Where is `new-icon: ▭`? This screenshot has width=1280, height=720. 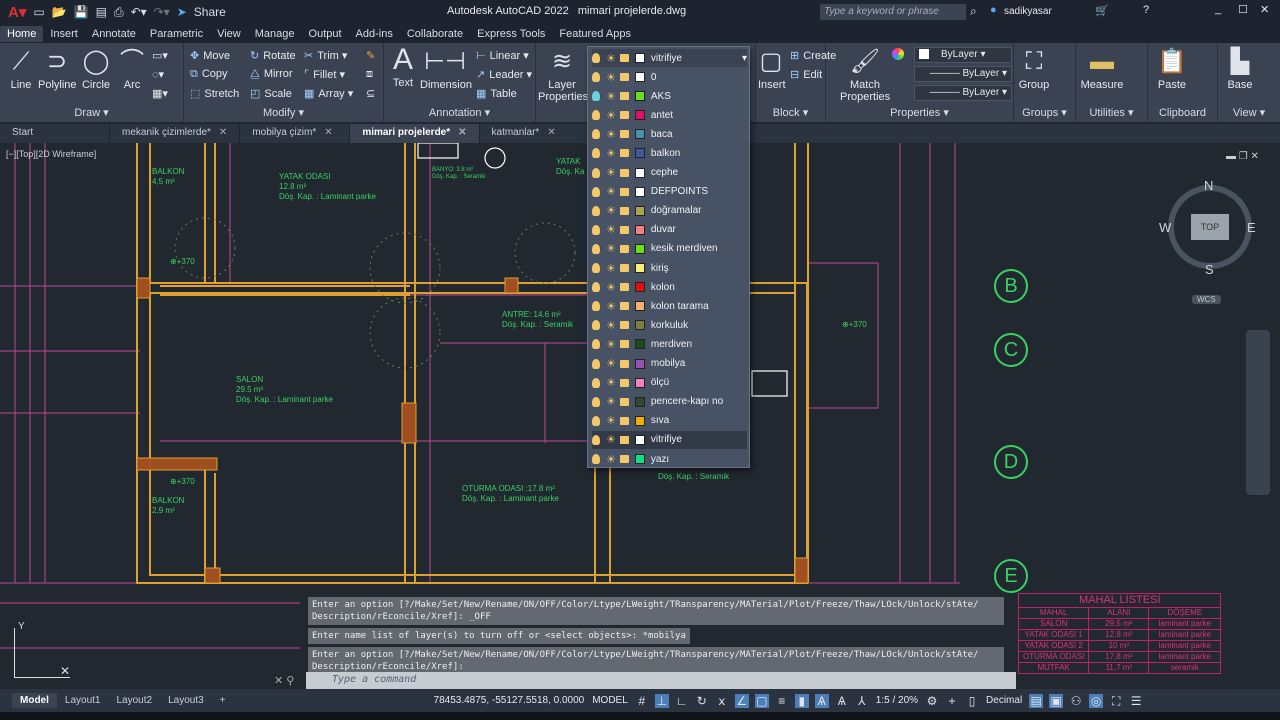 new-icon: ▭ is located at coordinates (38, 12).